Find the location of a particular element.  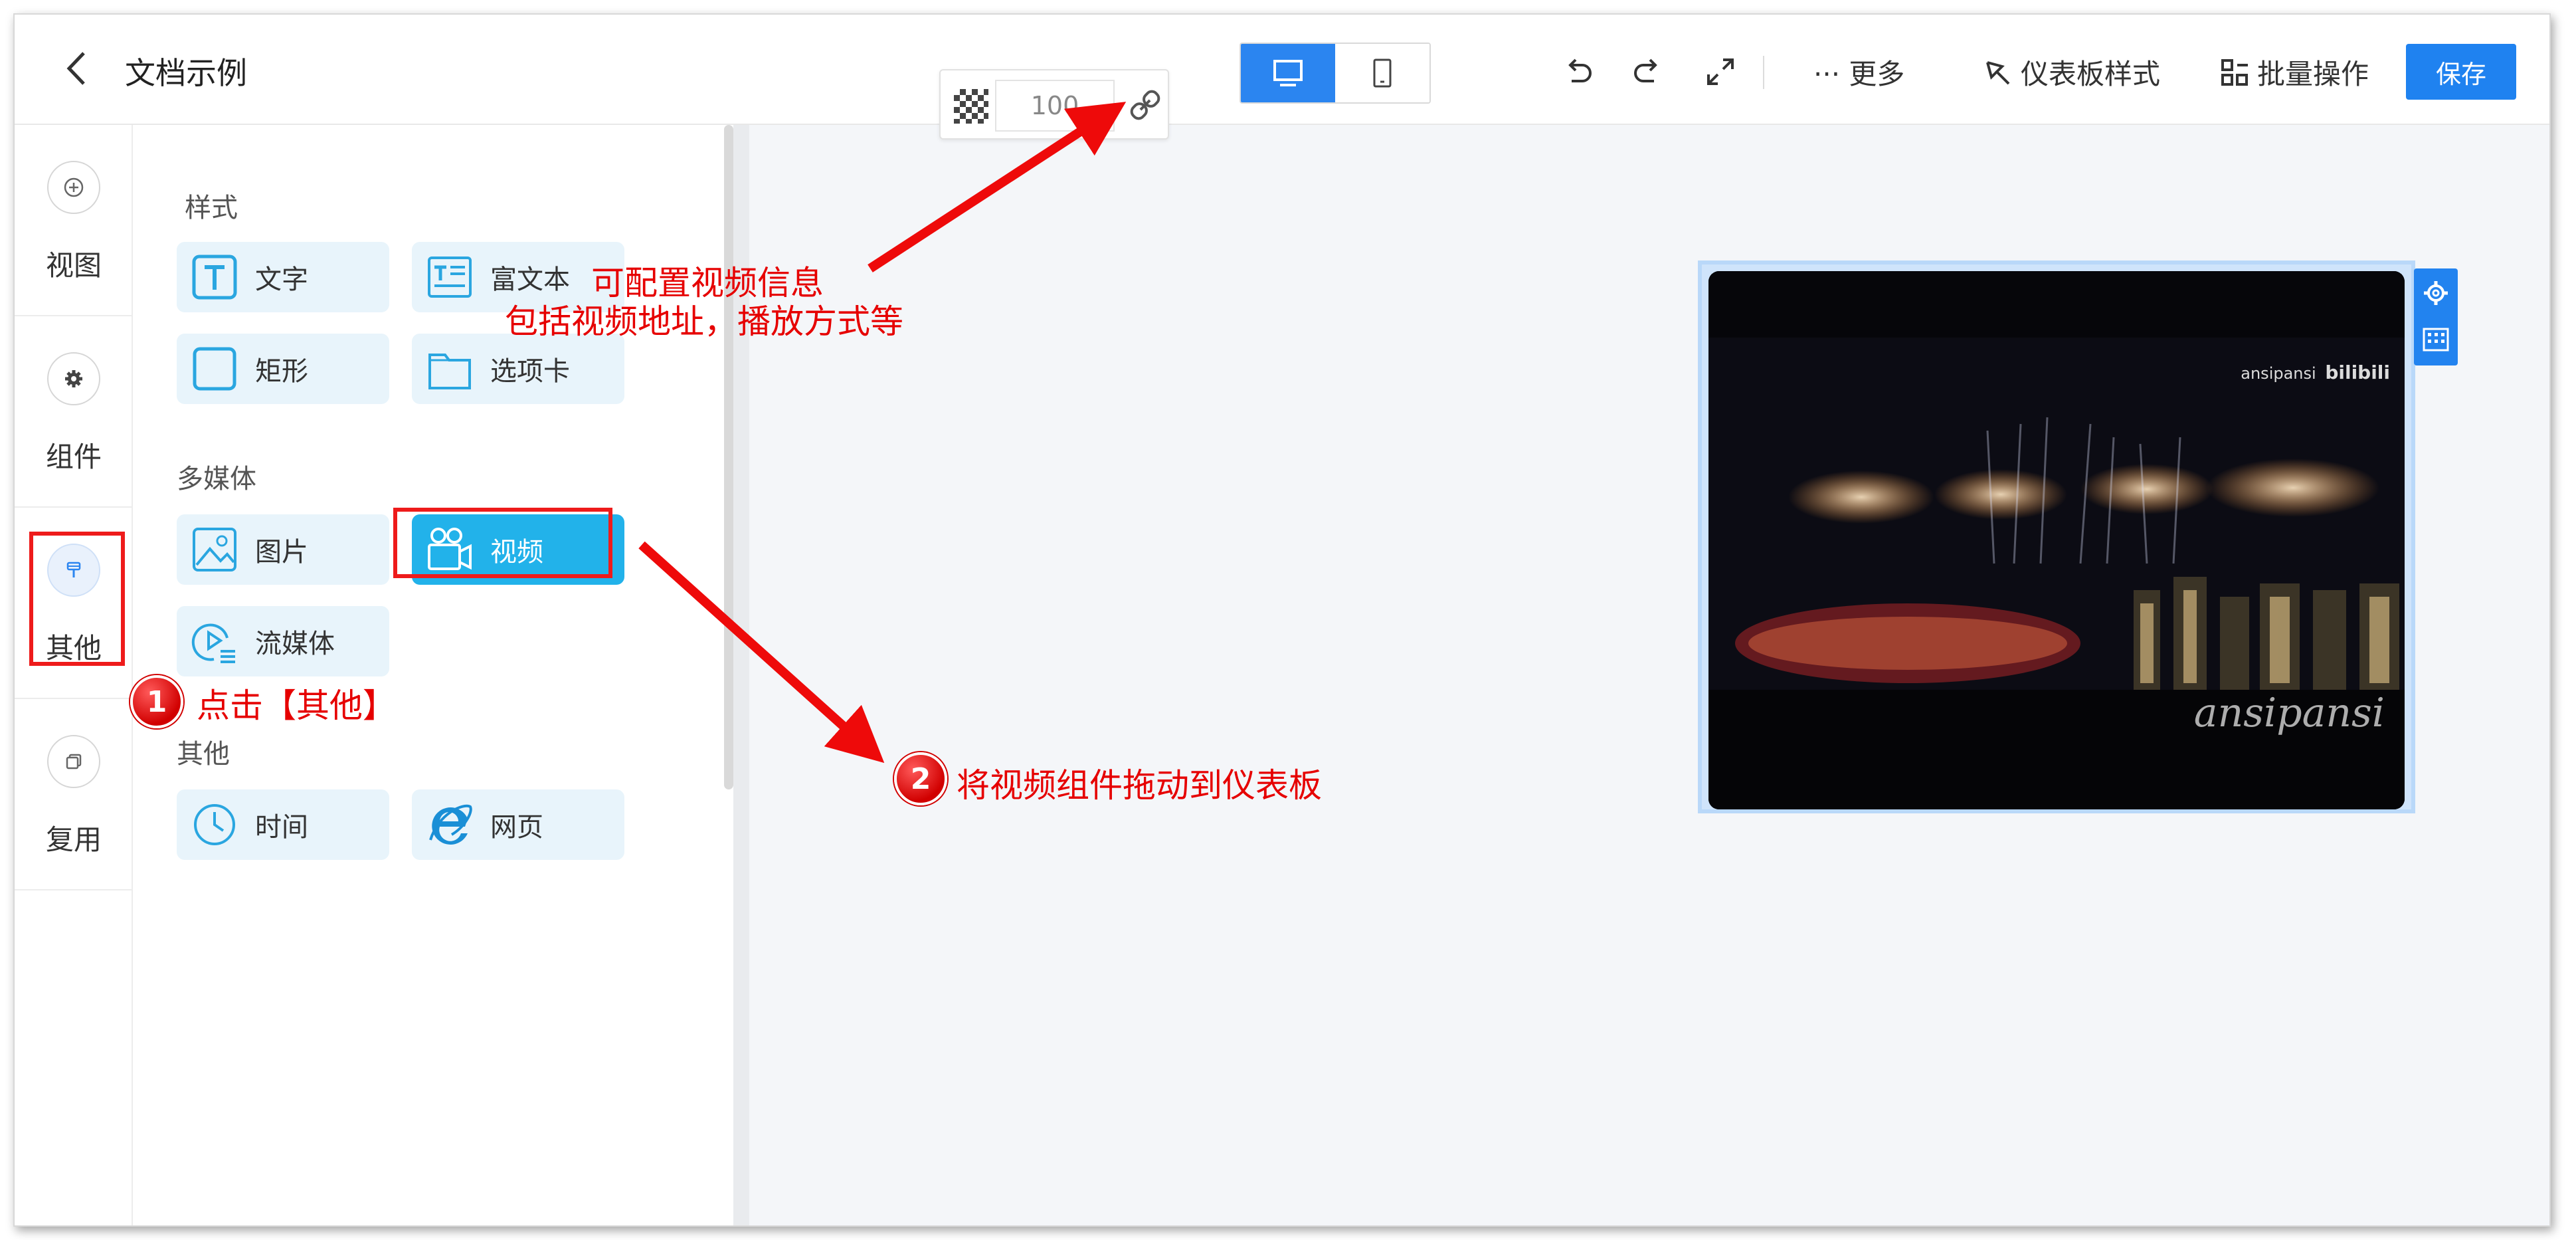

step1-note: 点击【其他】 is located at coordinates (296, 705).